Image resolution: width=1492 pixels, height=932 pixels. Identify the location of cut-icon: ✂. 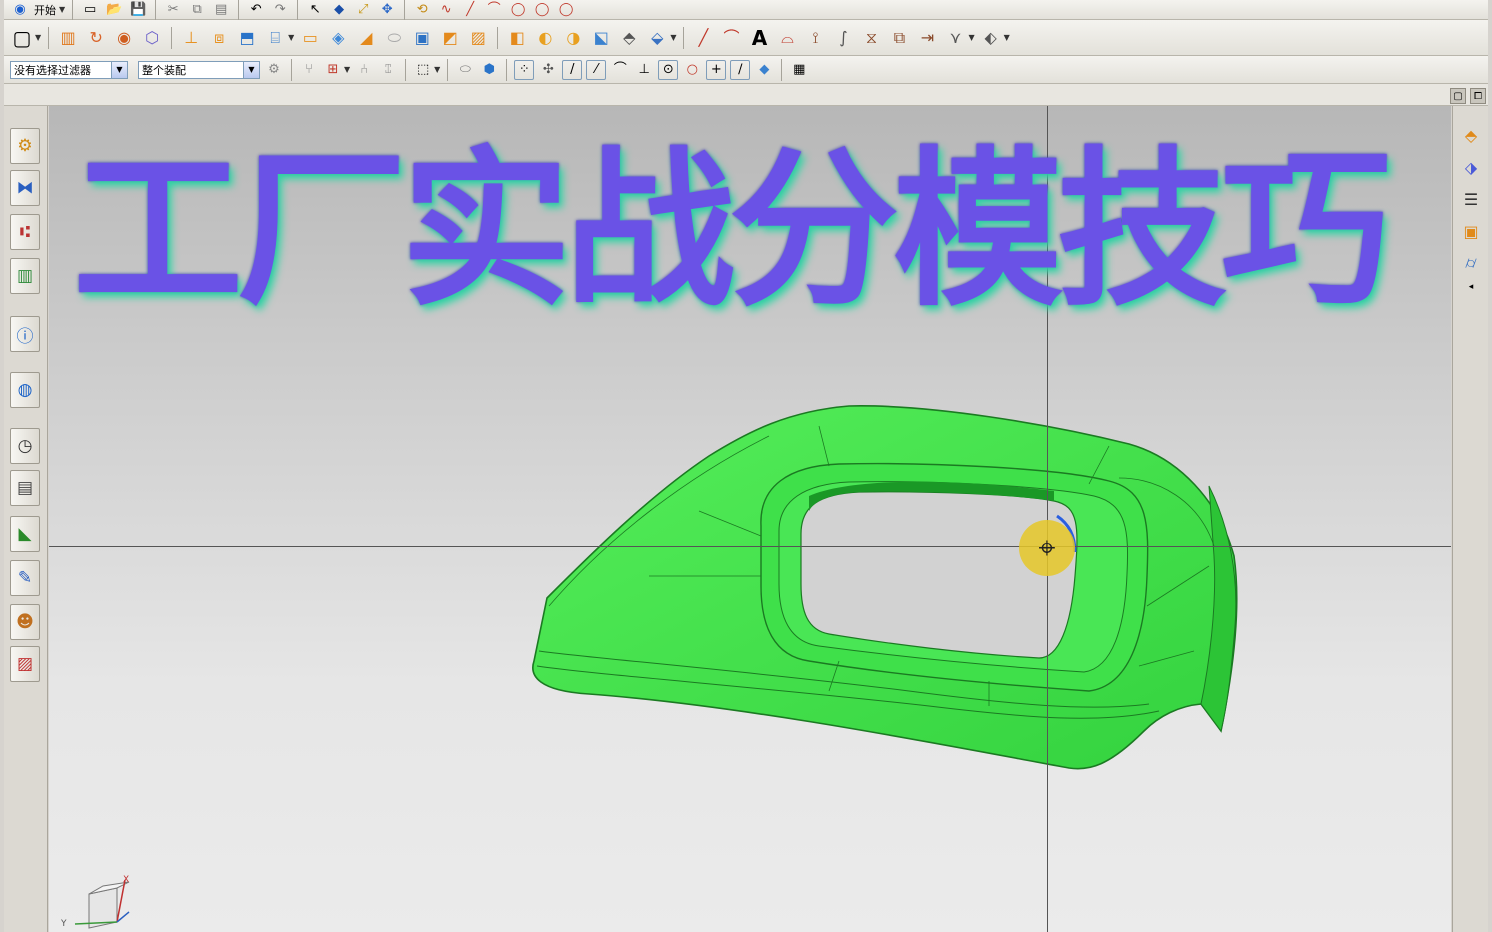
(173, 10).